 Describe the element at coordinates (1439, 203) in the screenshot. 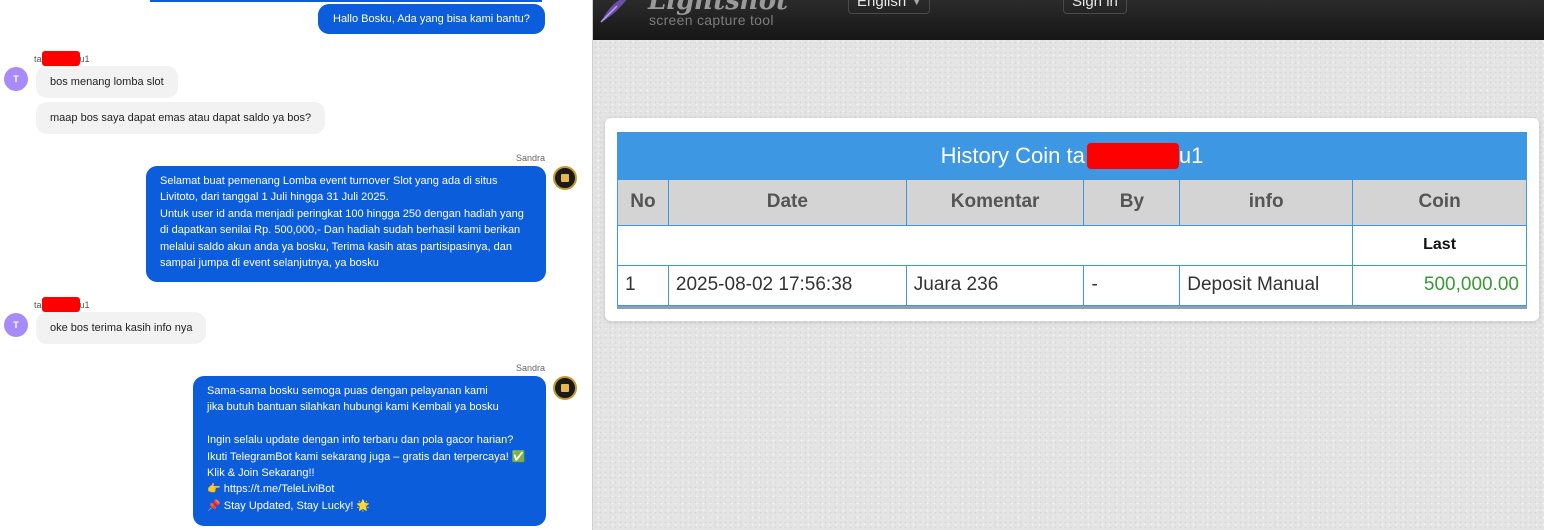

I see `column-header-coin: Coin` at that location.